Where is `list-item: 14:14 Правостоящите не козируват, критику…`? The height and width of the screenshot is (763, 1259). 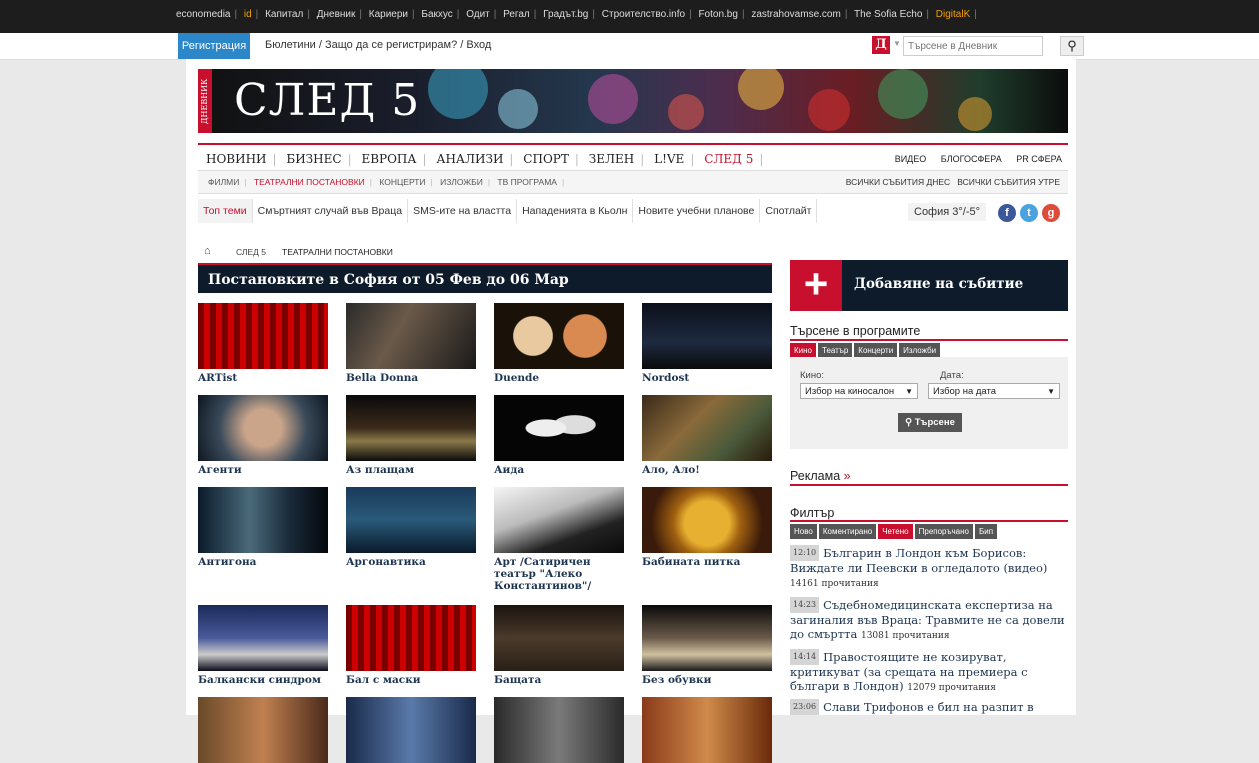
list-item: 14:14 Правостоящите не козируват, критику… is located at coordinates (929, 672).